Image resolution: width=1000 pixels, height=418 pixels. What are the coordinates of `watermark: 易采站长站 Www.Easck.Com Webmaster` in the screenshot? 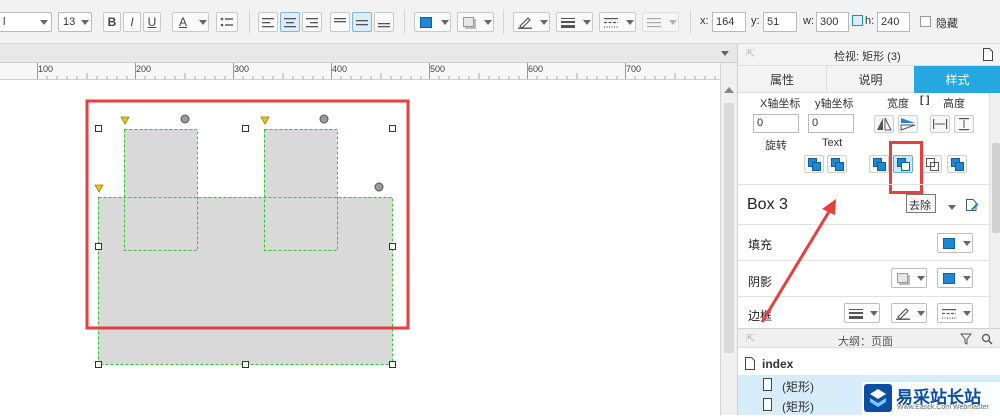 It's located at (931, 398).